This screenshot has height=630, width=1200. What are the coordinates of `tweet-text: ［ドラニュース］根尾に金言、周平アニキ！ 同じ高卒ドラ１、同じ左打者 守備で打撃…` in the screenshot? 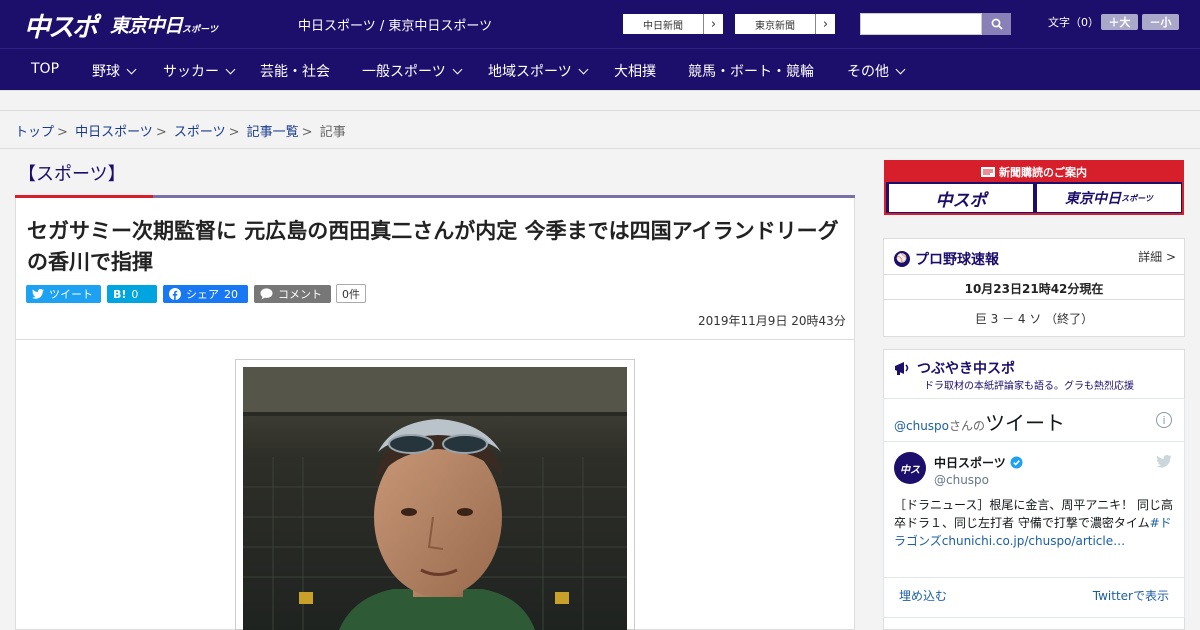 It's located at (1035, 523).